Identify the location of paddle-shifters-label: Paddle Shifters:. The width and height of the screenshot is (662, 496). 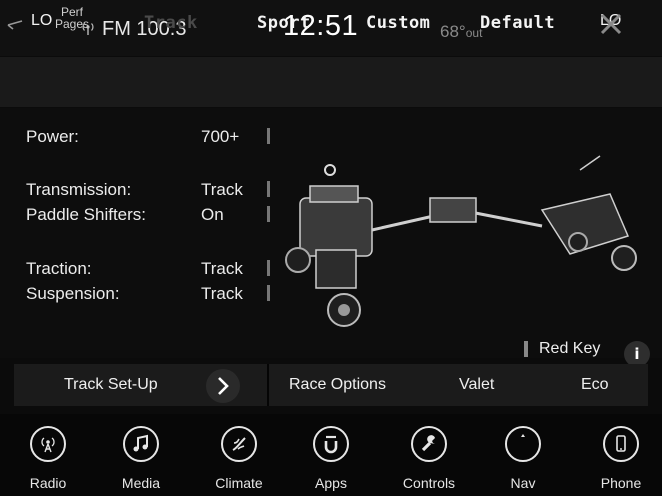
(86, 214).